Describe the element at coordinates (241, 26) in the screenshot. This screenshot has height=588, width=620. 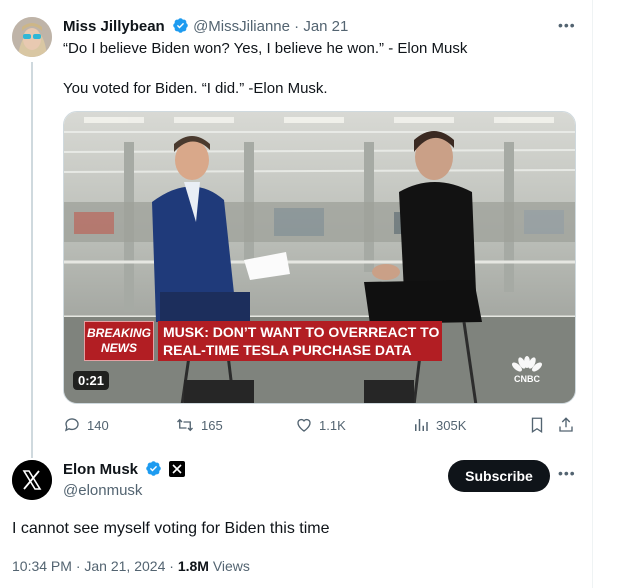
I see `handle: @MissJilianne` at that location.